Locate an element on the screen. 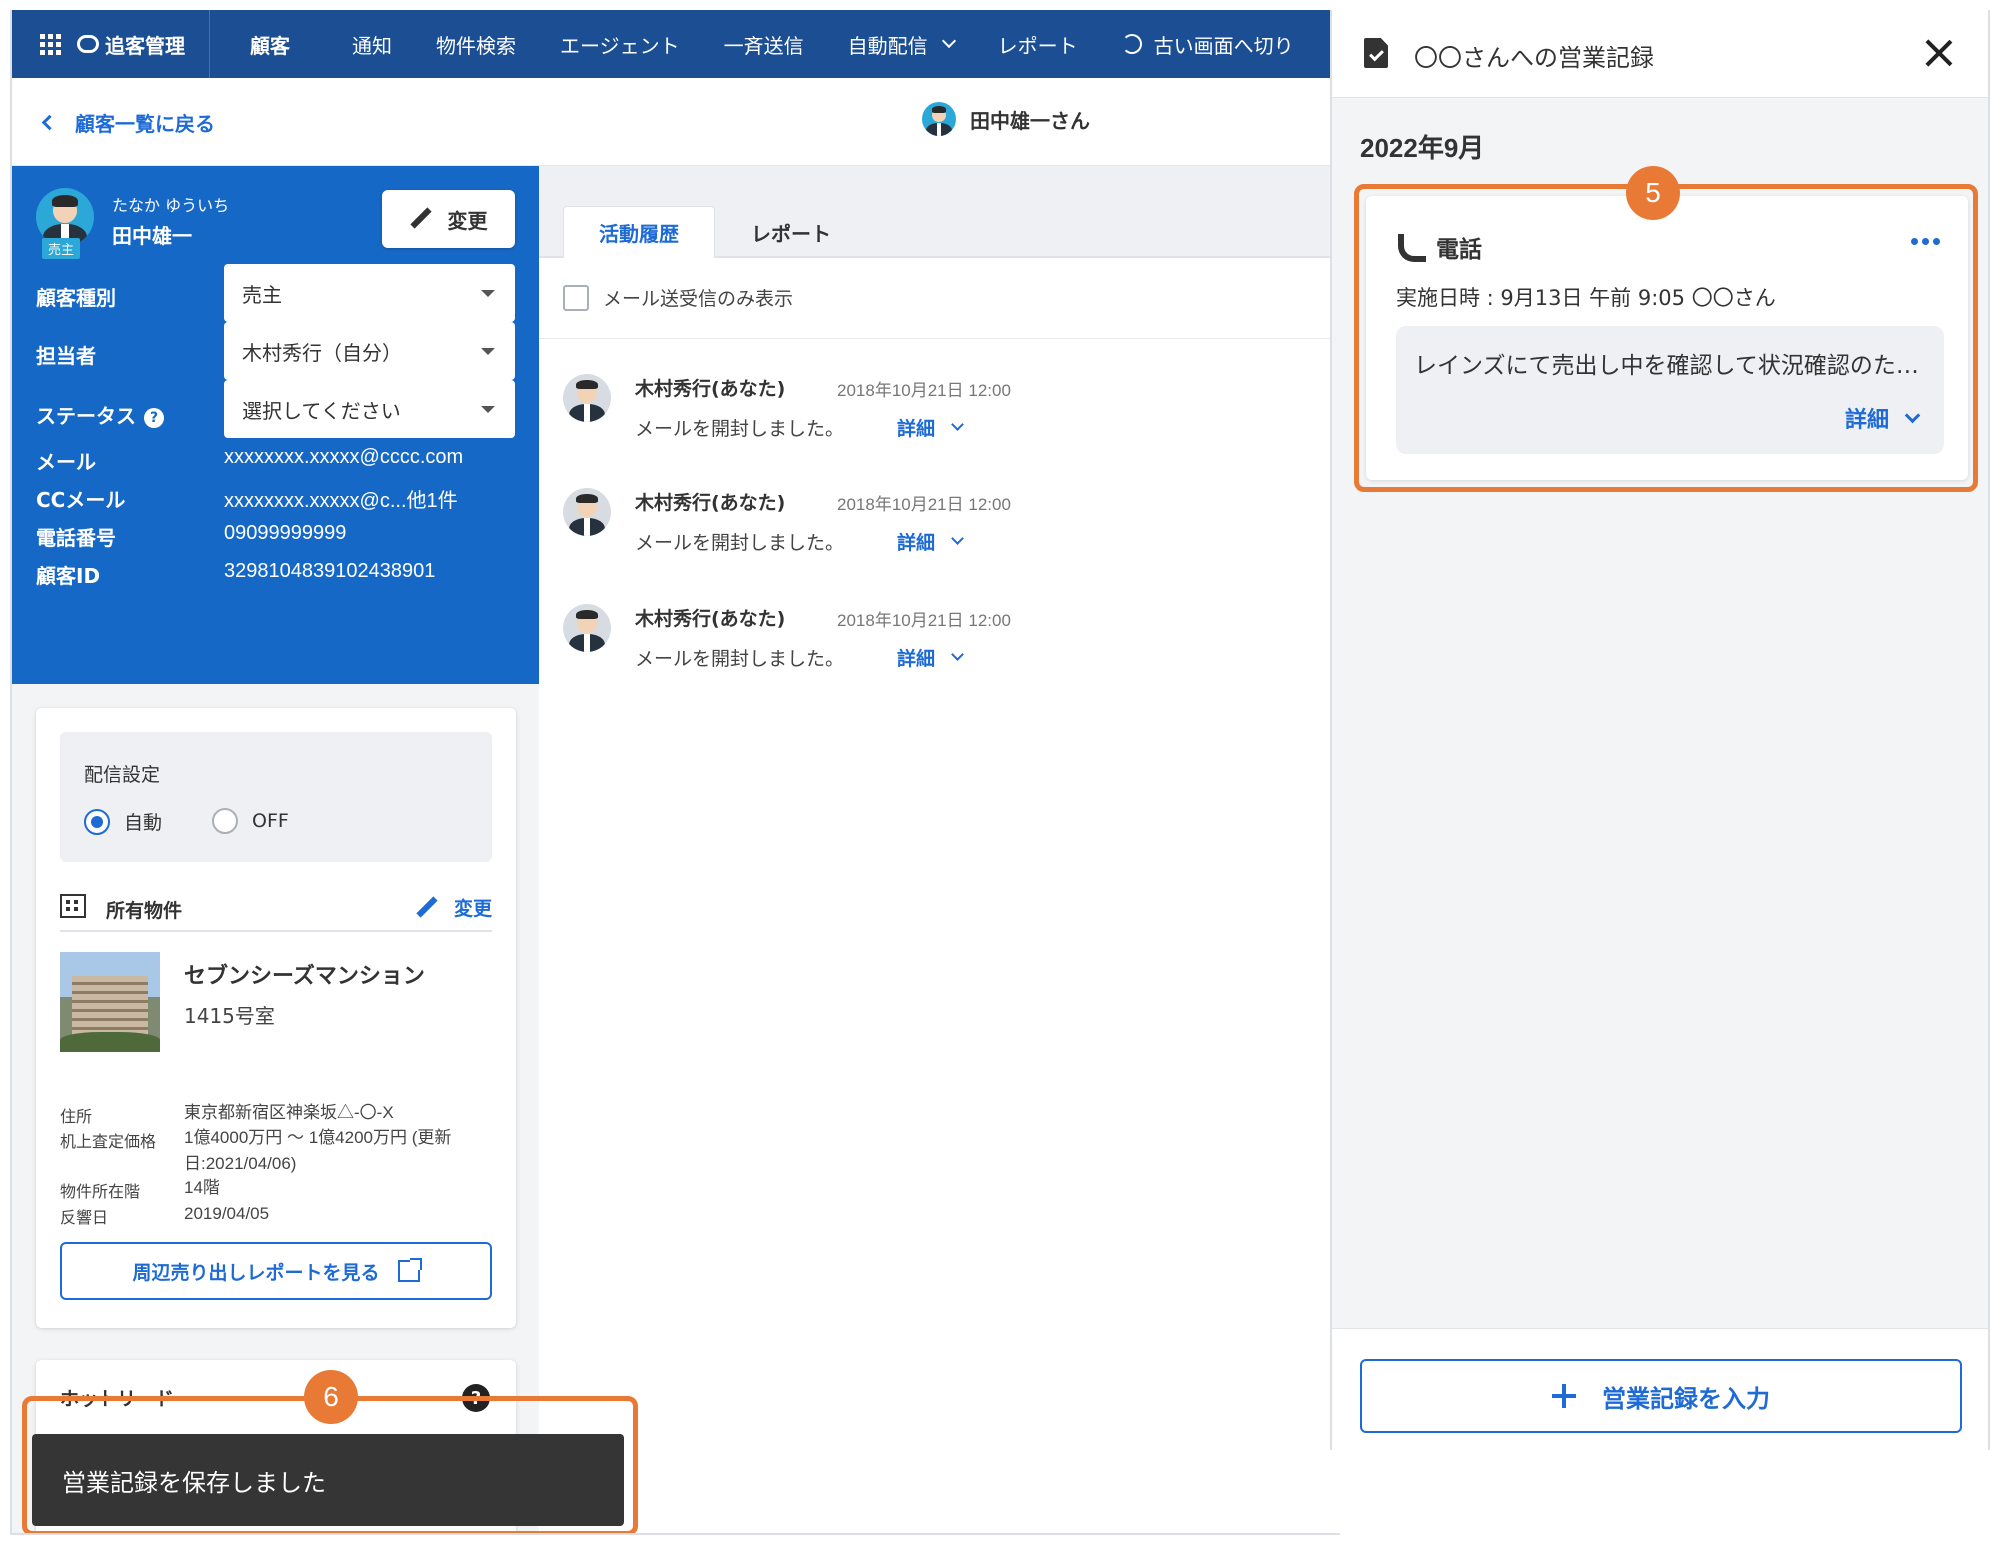  status-select: 選択してください is located at coordinates (369, 409).